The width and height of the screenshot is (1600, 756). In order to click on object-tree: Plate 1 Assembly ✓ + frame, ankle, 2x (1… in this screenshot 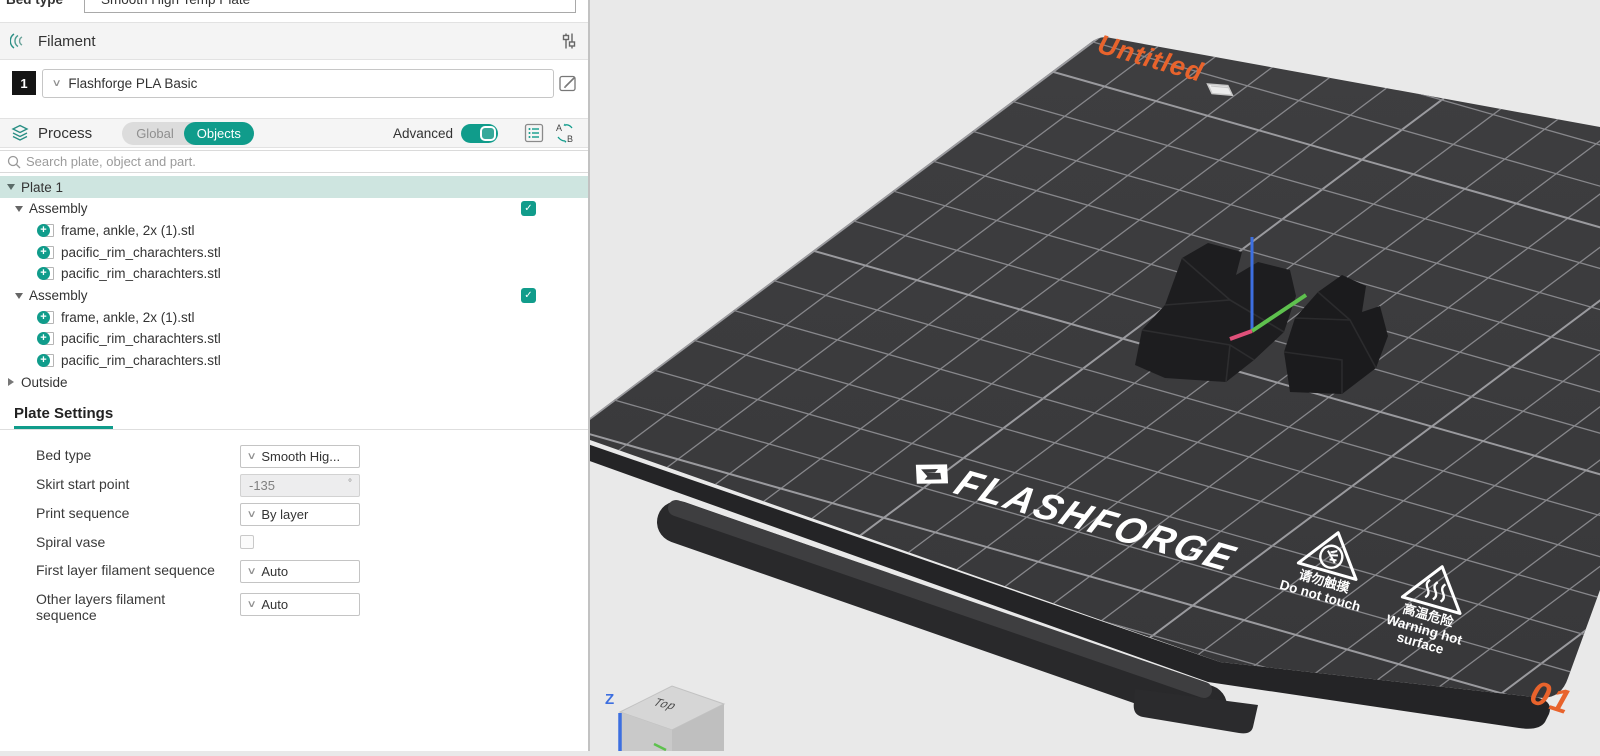, I will do `click(294, 284)`.